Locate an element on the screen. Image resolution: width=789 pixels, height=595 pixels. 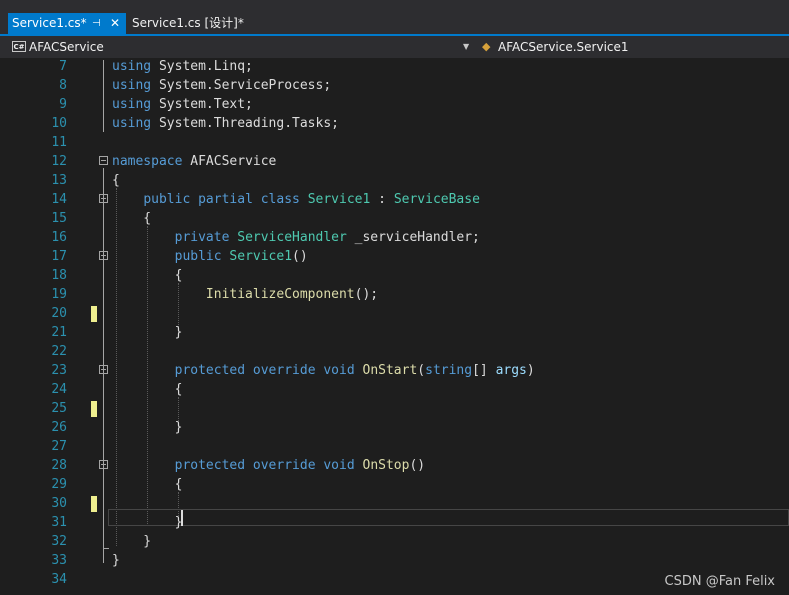
code-token: InitializeComponent is located at coordinates (280, 294).